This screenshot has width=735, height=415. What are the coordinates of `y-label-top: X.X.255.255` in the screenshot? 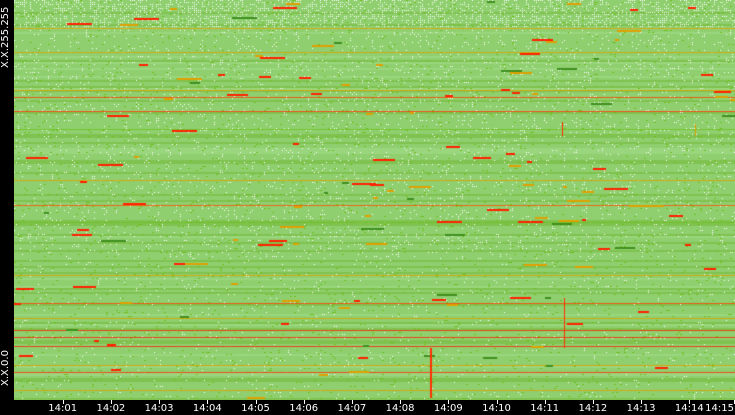 It's located at (5, 37).